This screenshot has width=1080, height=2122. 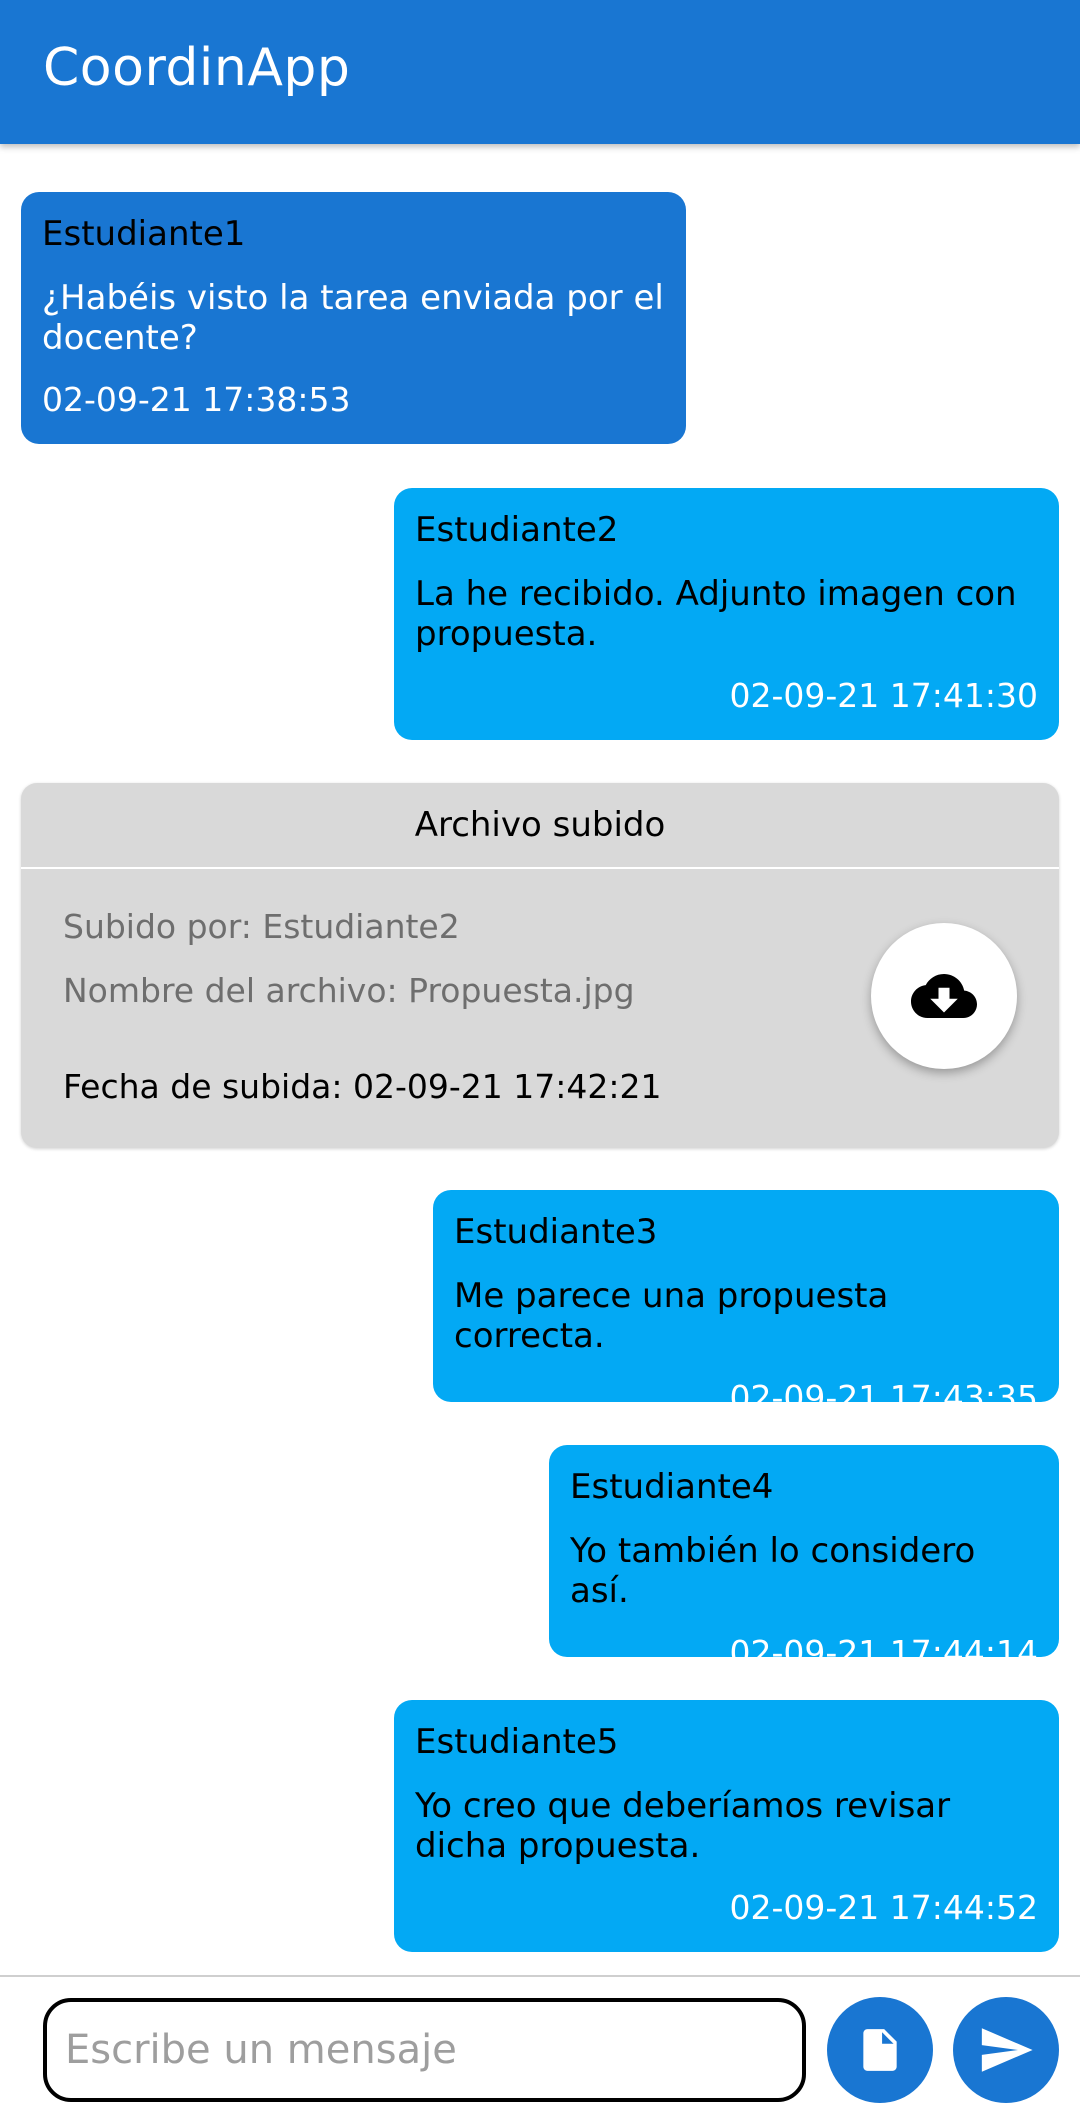 What do you see at coordinates (884, 1397) in the screenshot?
I see `message-time: 02-09-21 17:43:35` at bounding box center [884, 1397].